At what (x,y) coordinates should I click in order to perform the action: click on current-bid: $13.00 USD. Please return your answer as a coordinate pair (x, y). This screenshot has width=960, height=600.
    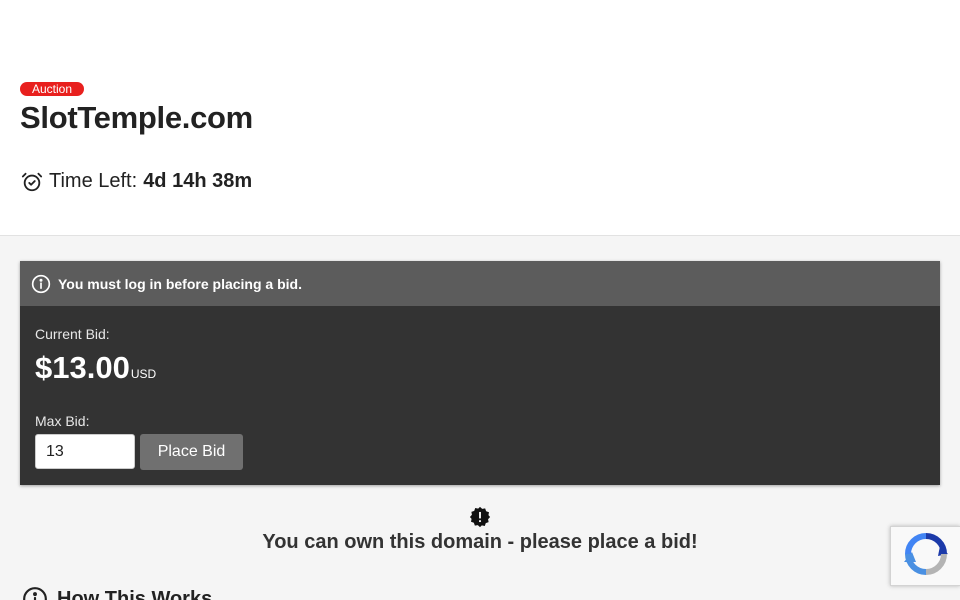
    Looking at the image, I should click on (95, 368).